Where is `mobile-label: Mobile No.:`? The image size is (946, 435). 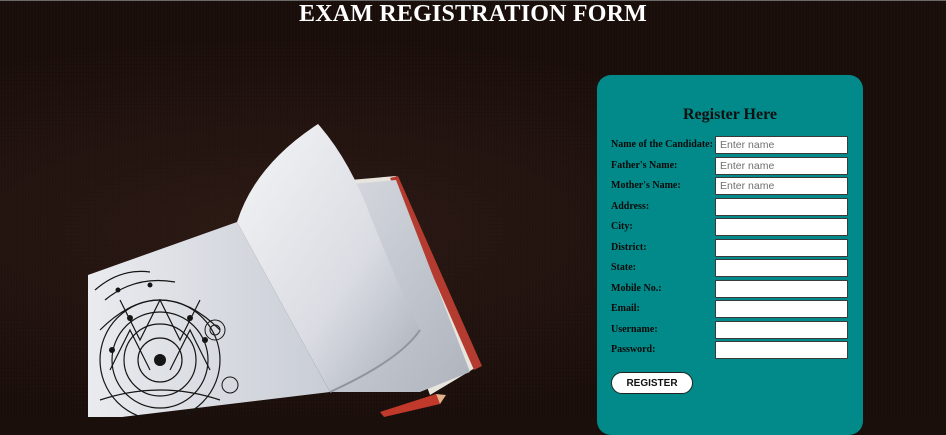
mobile-label: Mobile No.: is located at coordinates (636, 288).